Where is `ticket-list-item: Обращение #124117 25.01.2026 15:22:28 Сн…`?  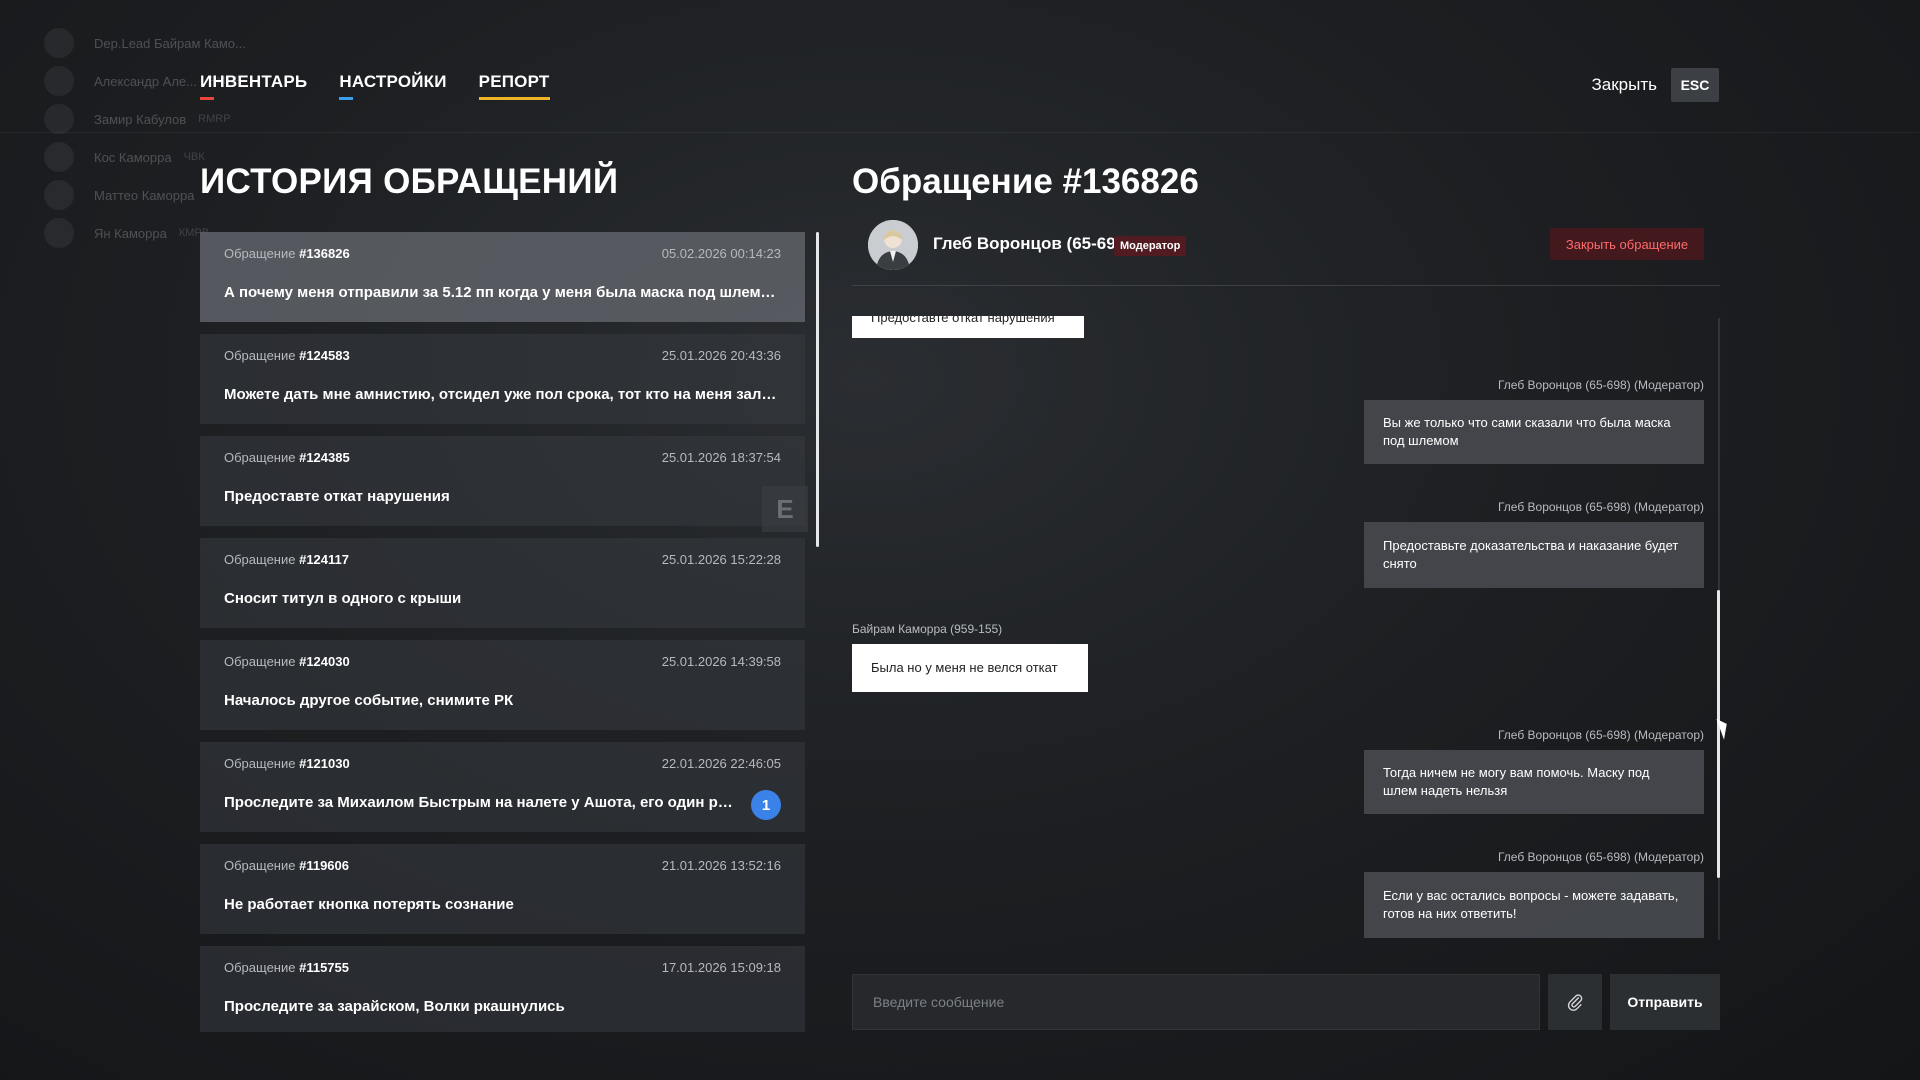
ticket-list-item: Обращение #124117 25.01.2026 15:22:28 Сн… is located at coordinates (502, 583).